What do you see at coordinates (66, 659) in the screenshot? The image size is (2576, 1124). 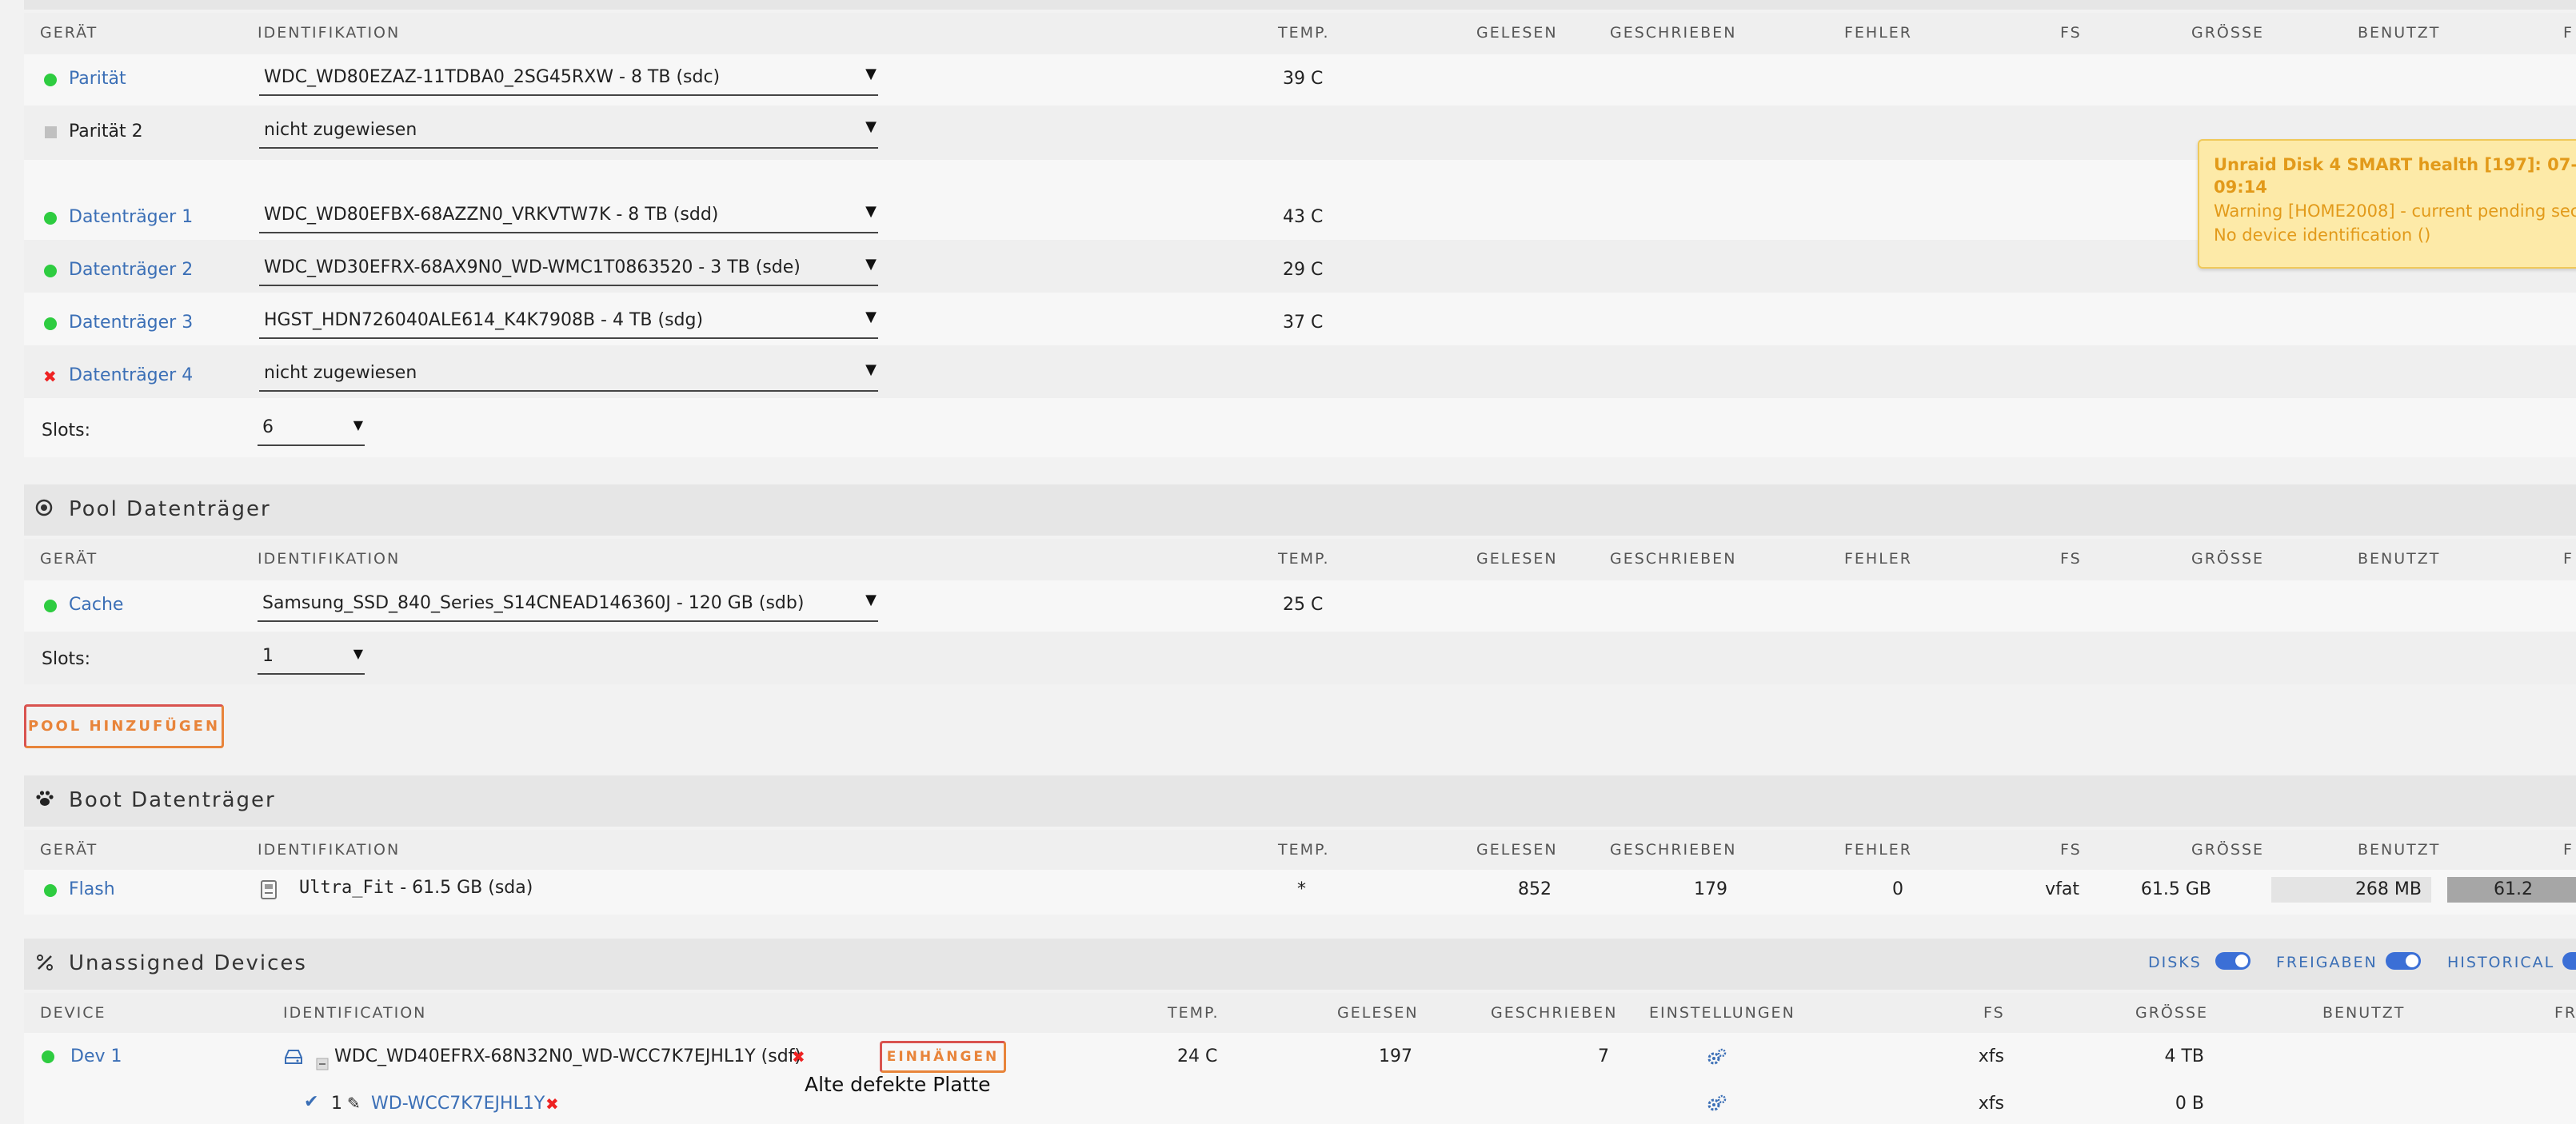 I see `slots-label: Slots:` at bounding box center [66, 659].